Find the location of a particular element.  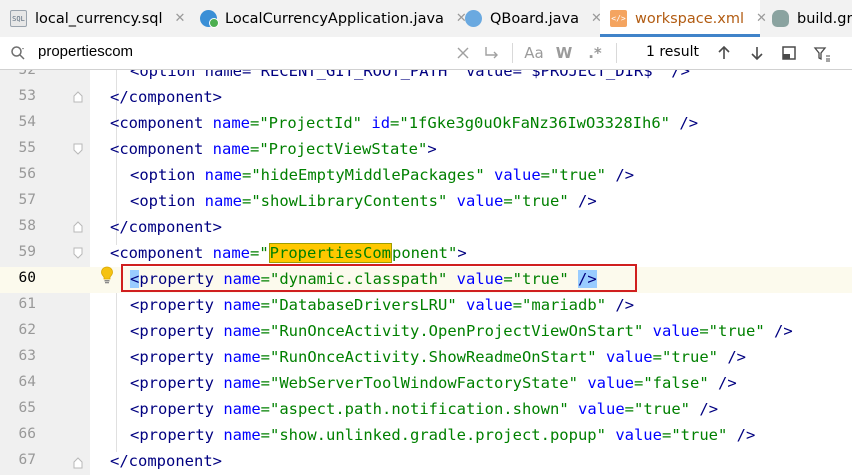

search-icon is located at coordinates (18, 53).